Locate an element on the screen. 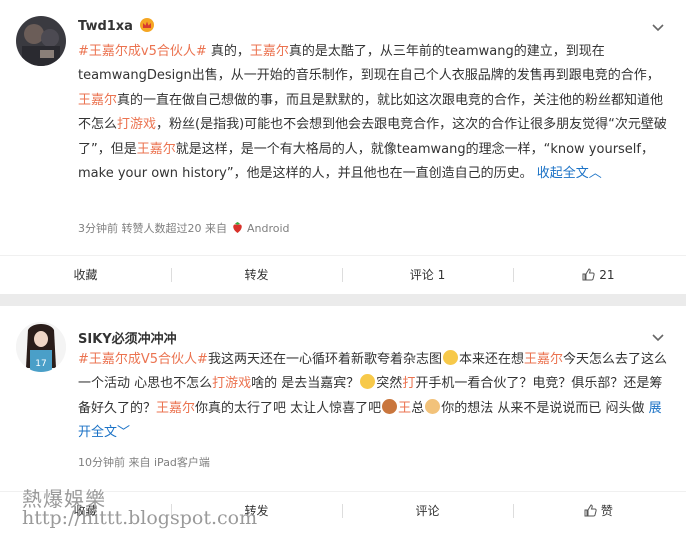  favorite-button: 收藏 is located at coordinates (85, 275).